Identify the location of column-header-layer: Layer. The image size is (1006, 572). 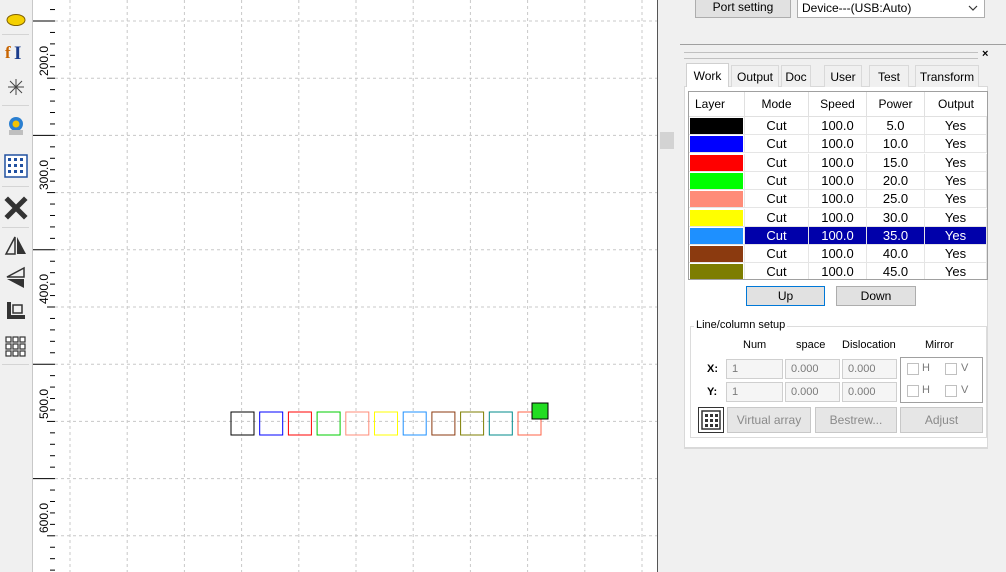
(717, 104).